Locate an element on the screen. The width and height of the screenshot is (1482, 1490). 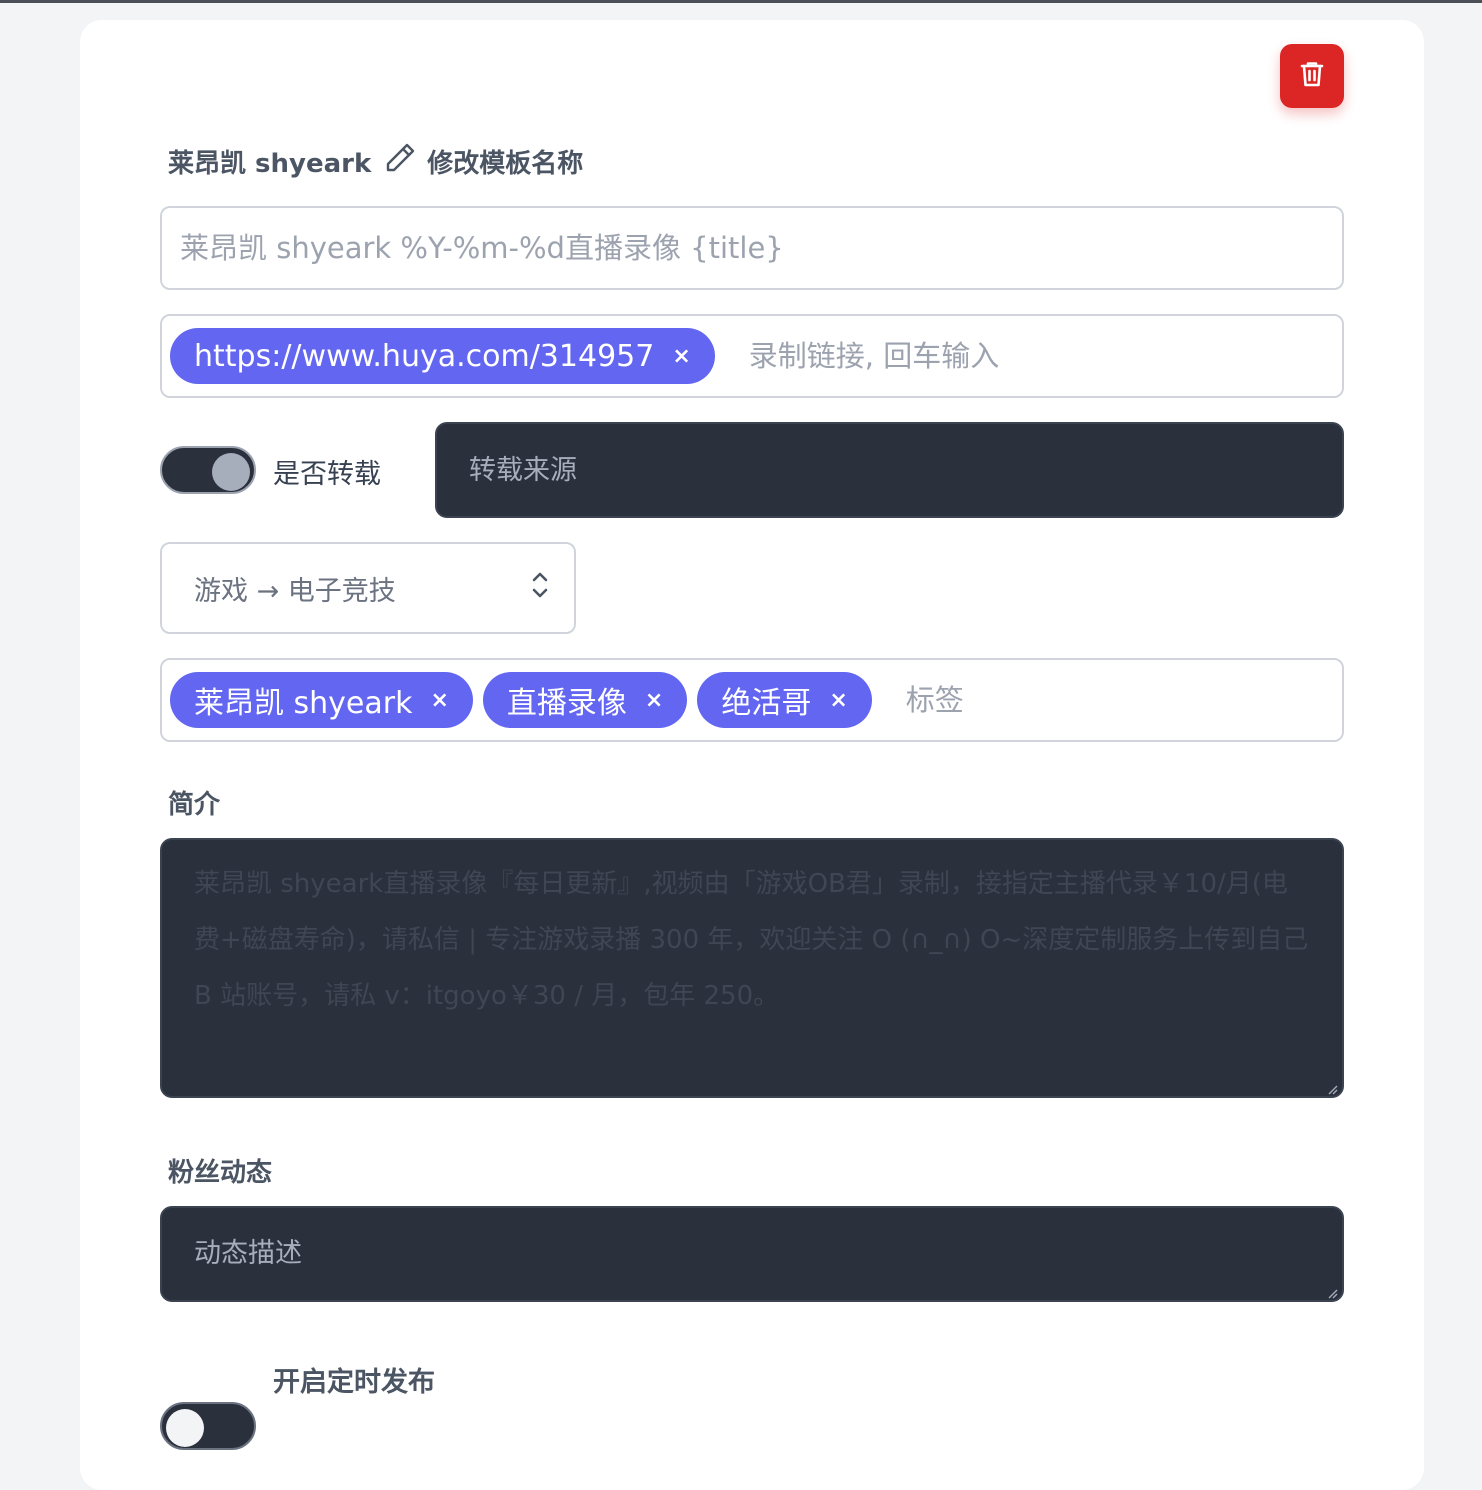
edit-template-name-button: 修改模板名称 is located at coordinates (483, 161).